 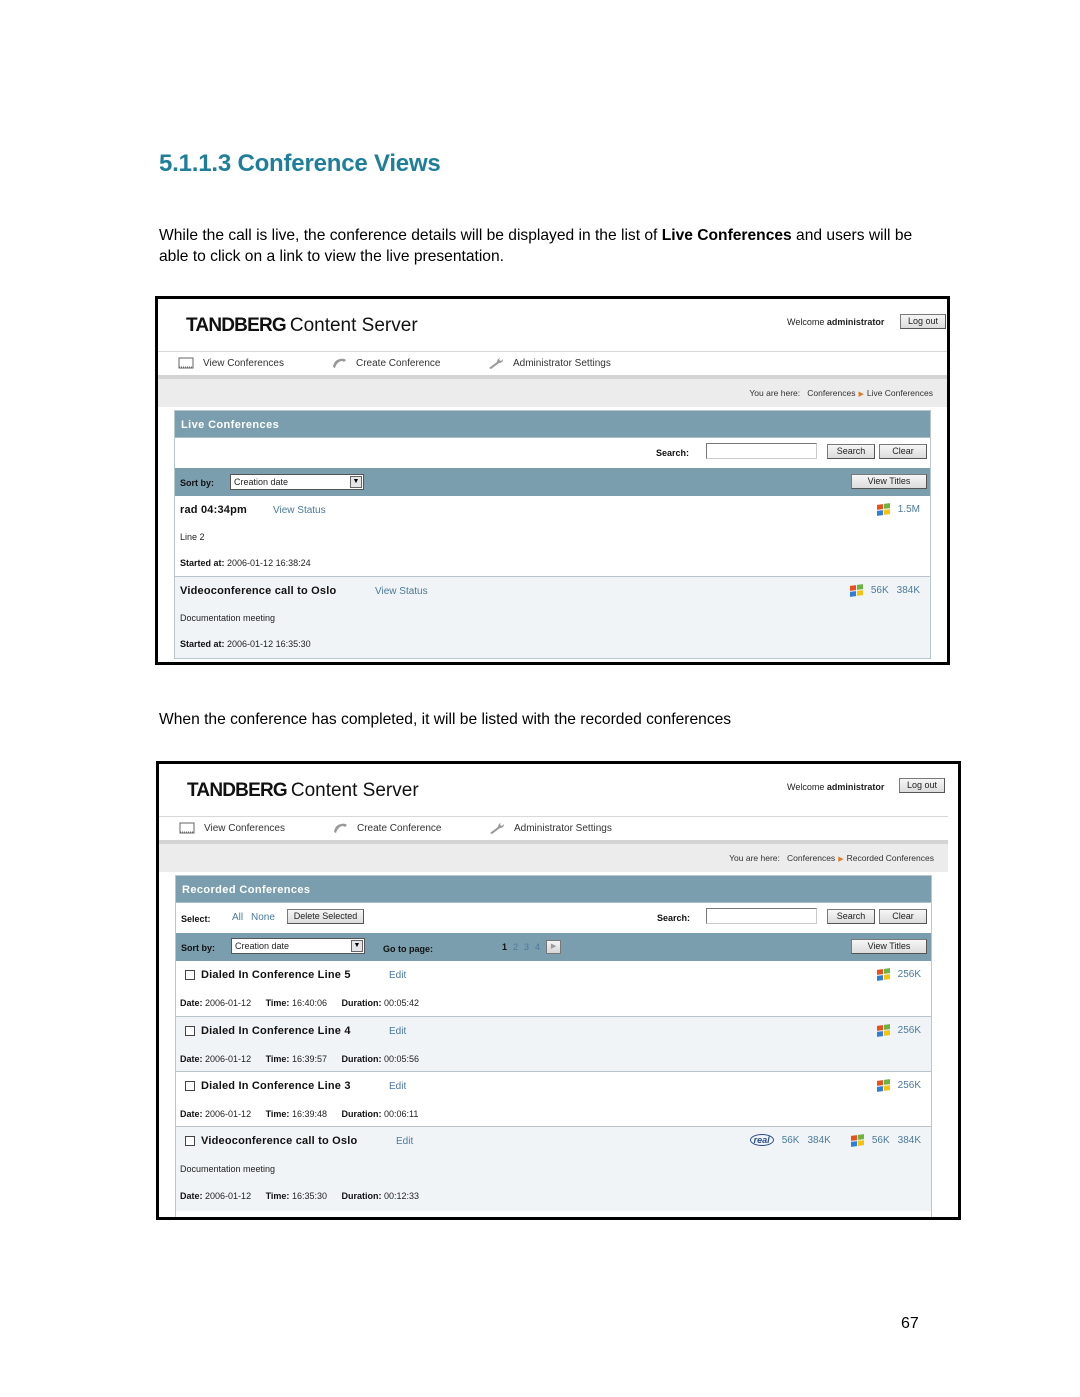 I want to click on stream-rate-link: 1.5M, so click(x=909, y=509).